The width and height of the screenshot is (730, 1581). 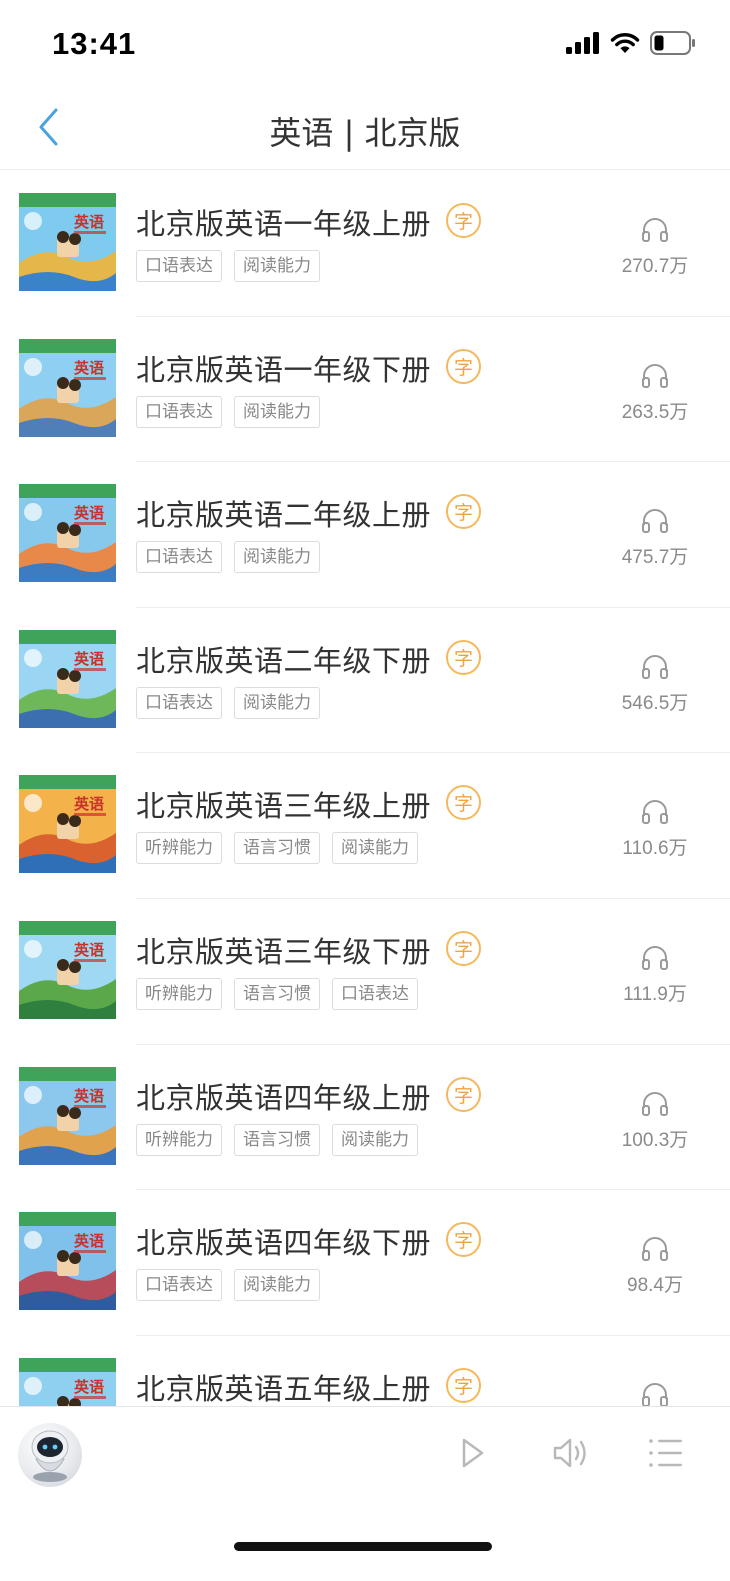 I want to click on book-list-item: 英语 北京版英语二年级下册字口语表达 阅读能力 546.5万, so click(x=365, y=681).